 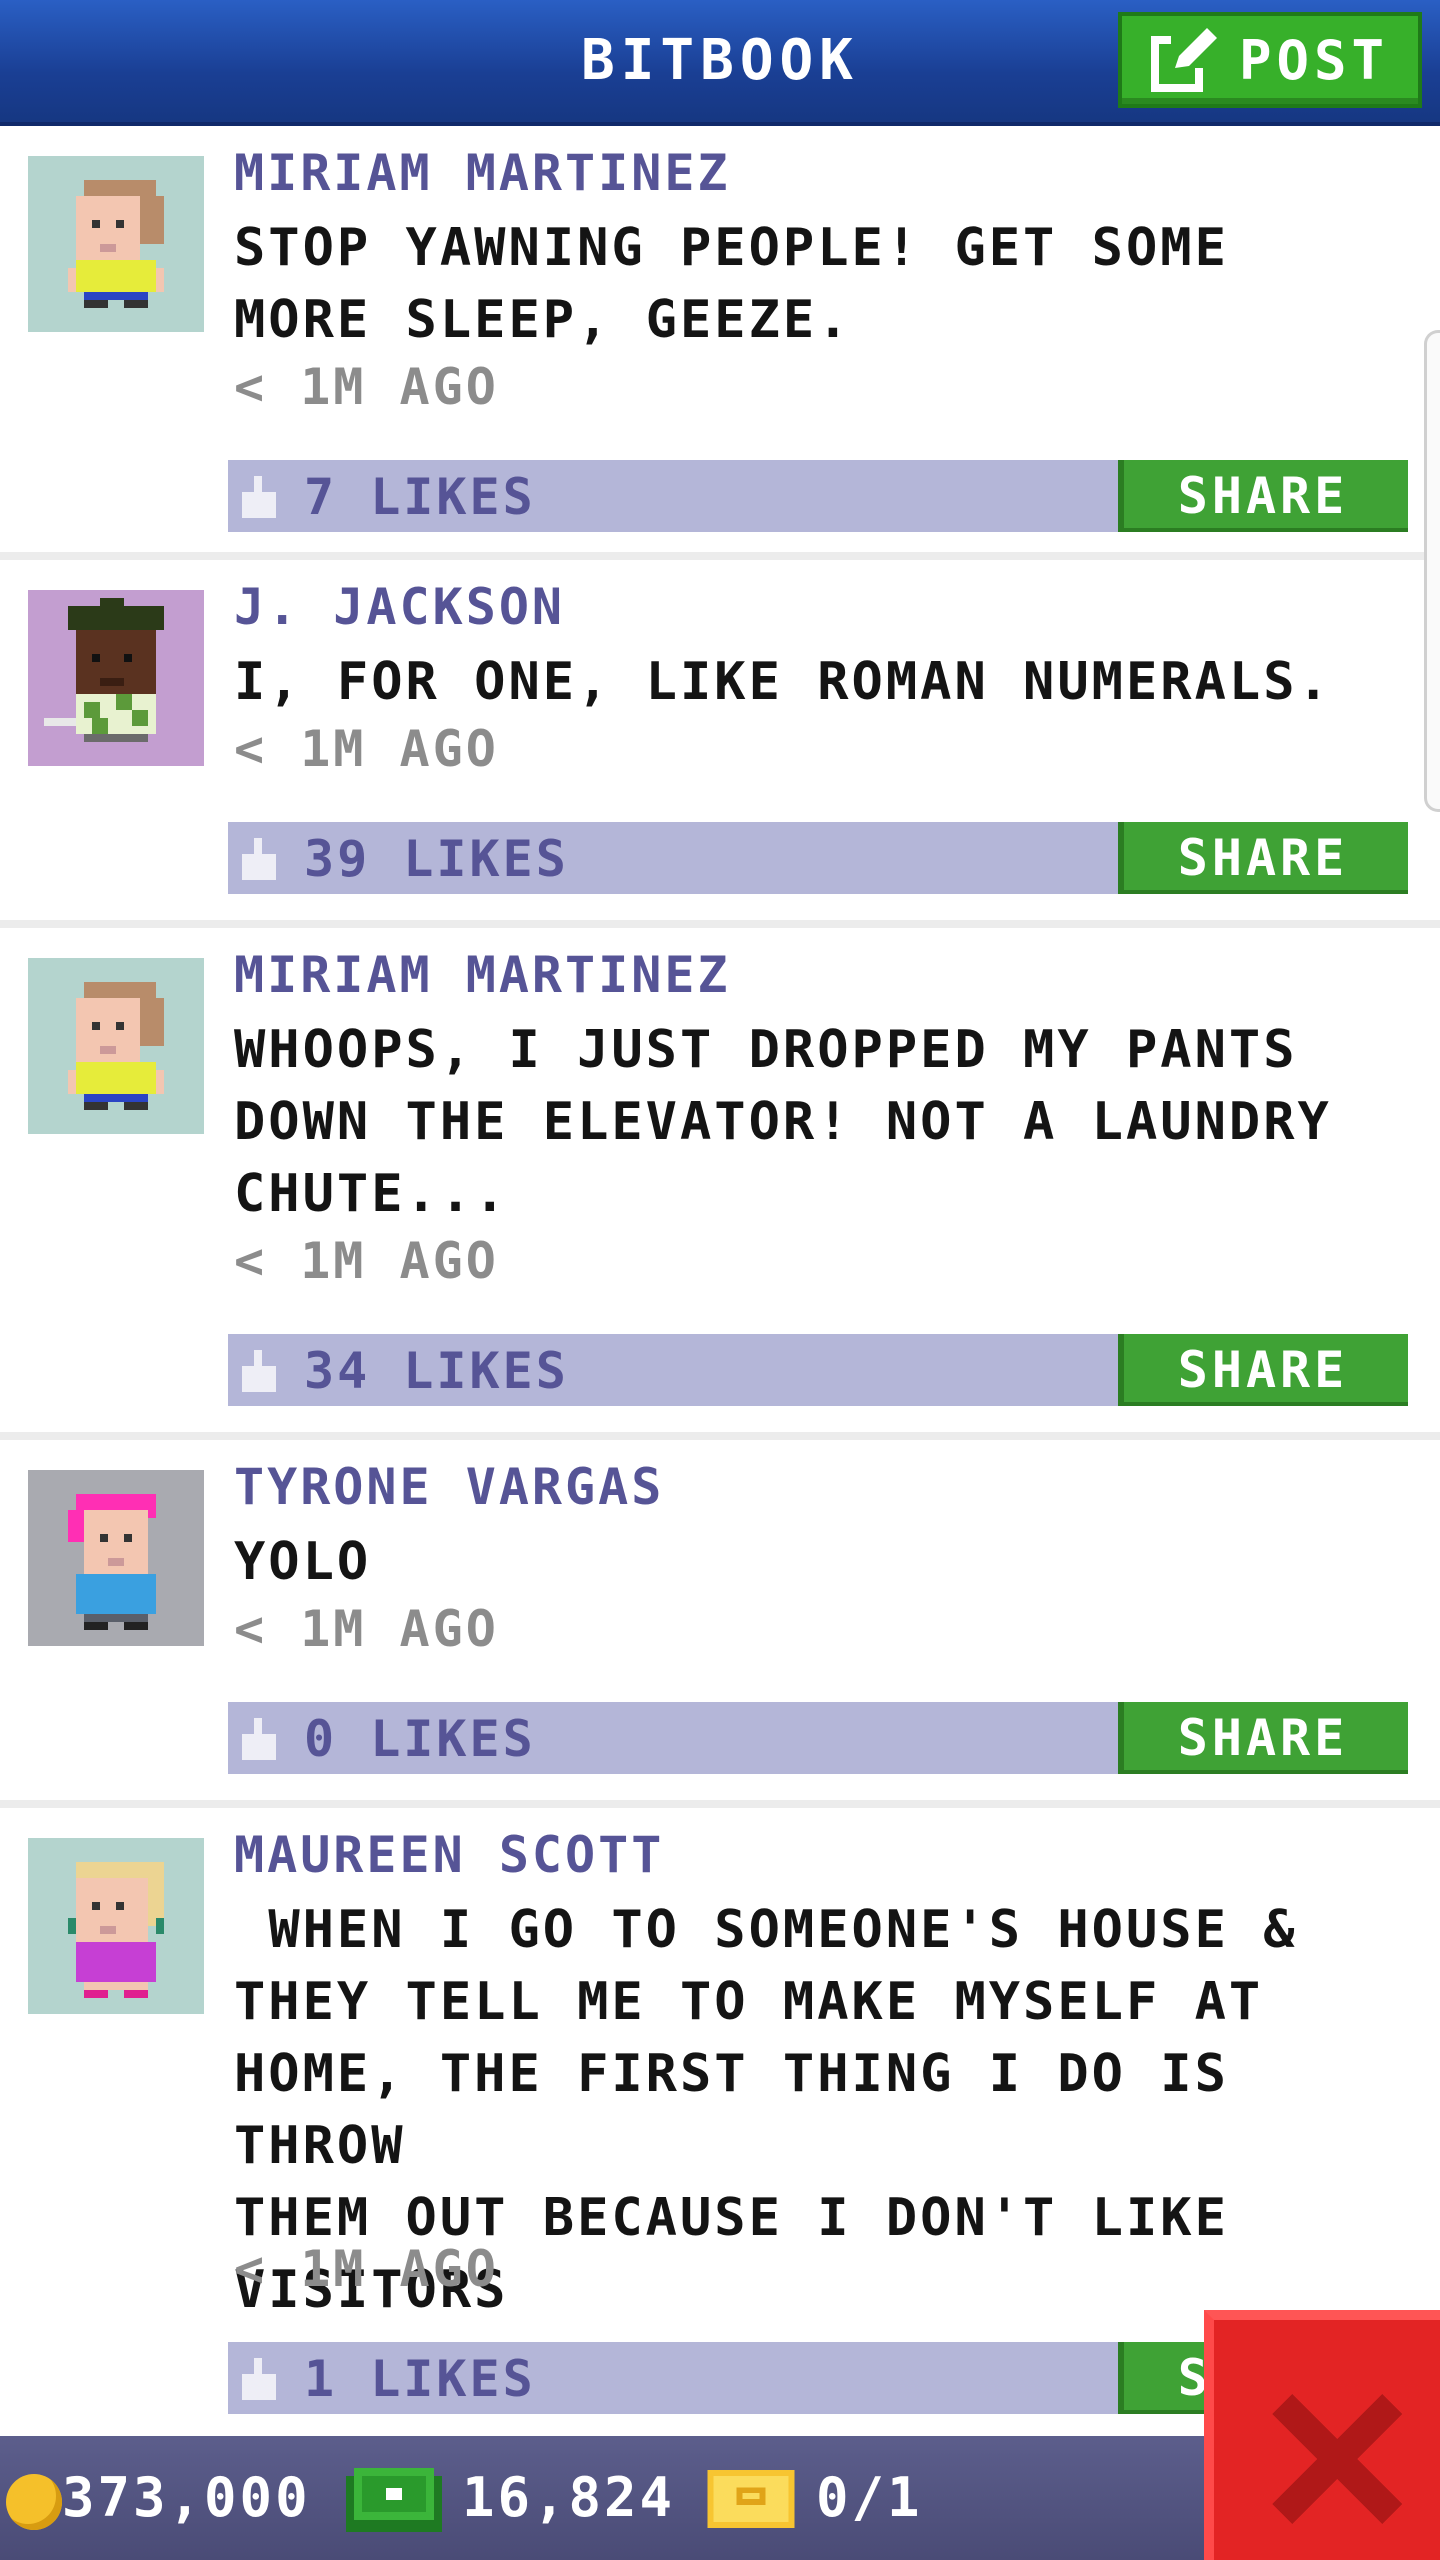 What do you see at coordinates (420, 1739) in the screenshot?
I see `like-count: 0 LIKES` at bounding box center [420, 1739].